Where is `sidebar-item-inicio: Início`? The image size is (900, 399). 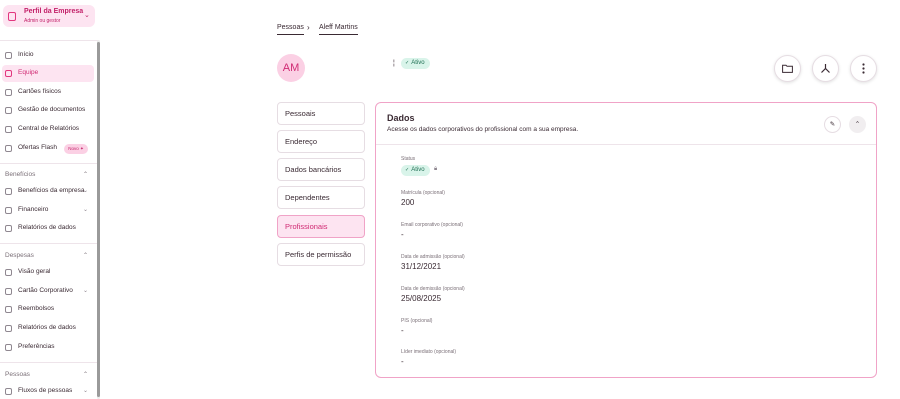 sidebar-item-inicio: Início is located at coordinates (48, 55).